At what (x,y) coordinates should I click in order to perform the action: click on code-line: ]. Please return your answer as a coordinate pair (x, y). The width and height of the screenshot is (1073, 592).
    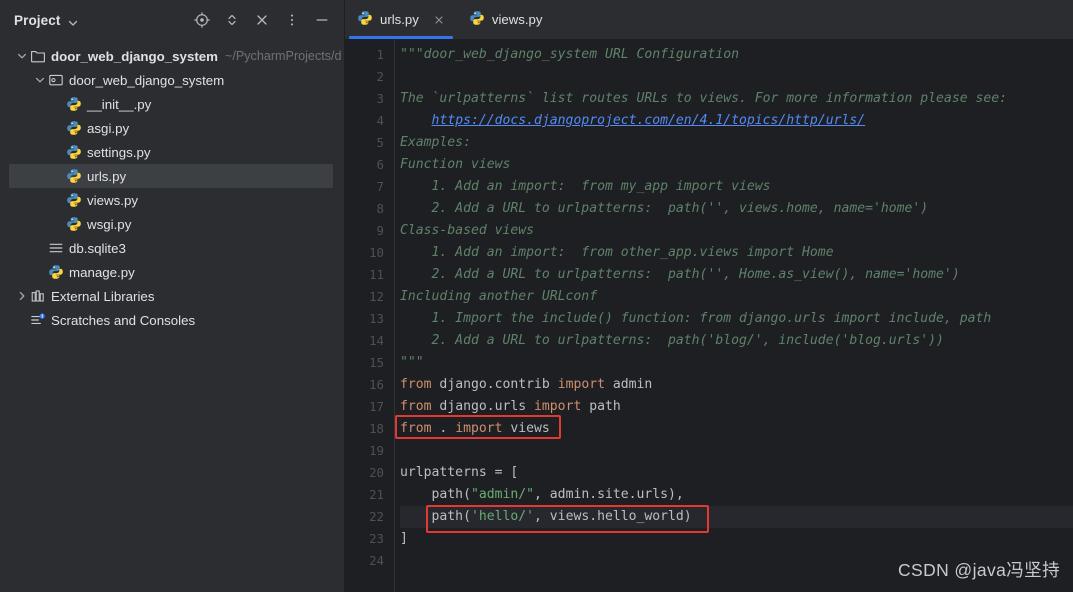
    Looking at the image, I should click on (736, 539).